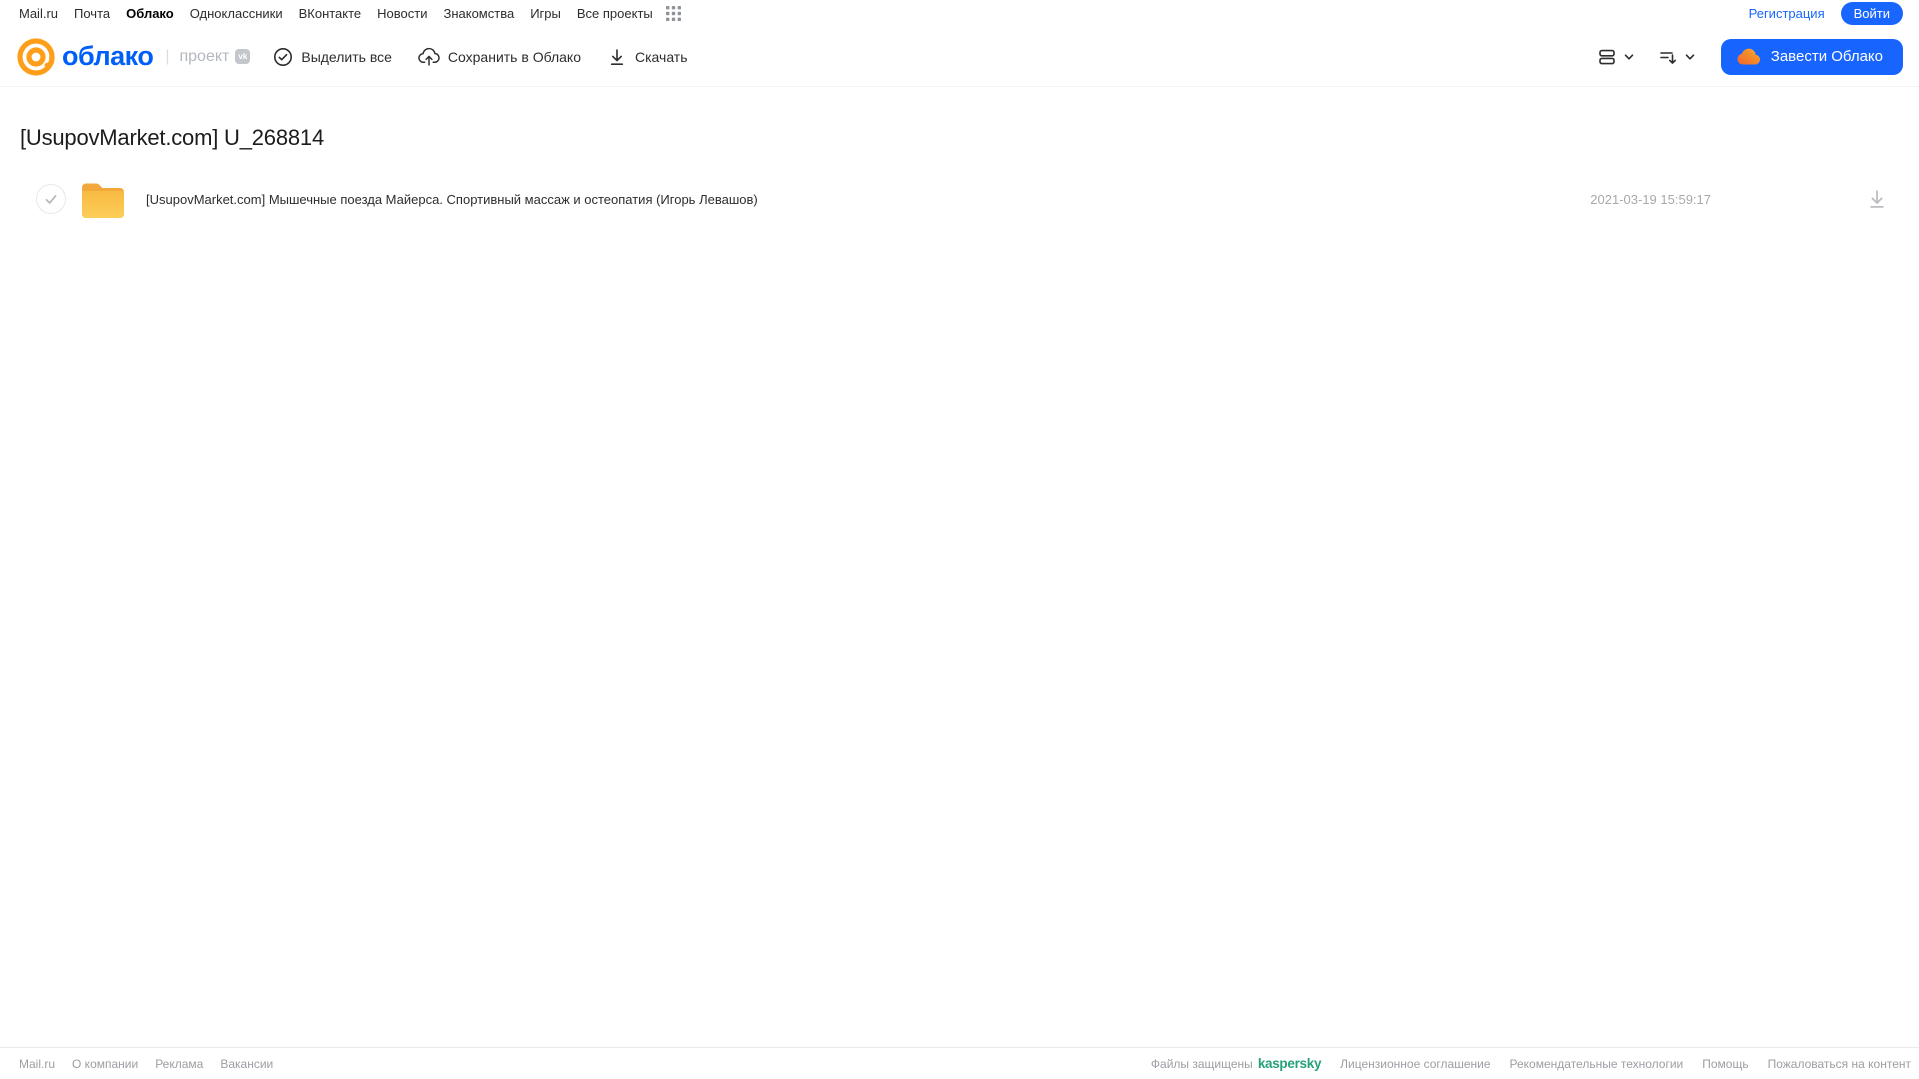  Describe the element at coordinates (1787, 13) in the screenshot. I see `registration-link: Регистрация` at that location.